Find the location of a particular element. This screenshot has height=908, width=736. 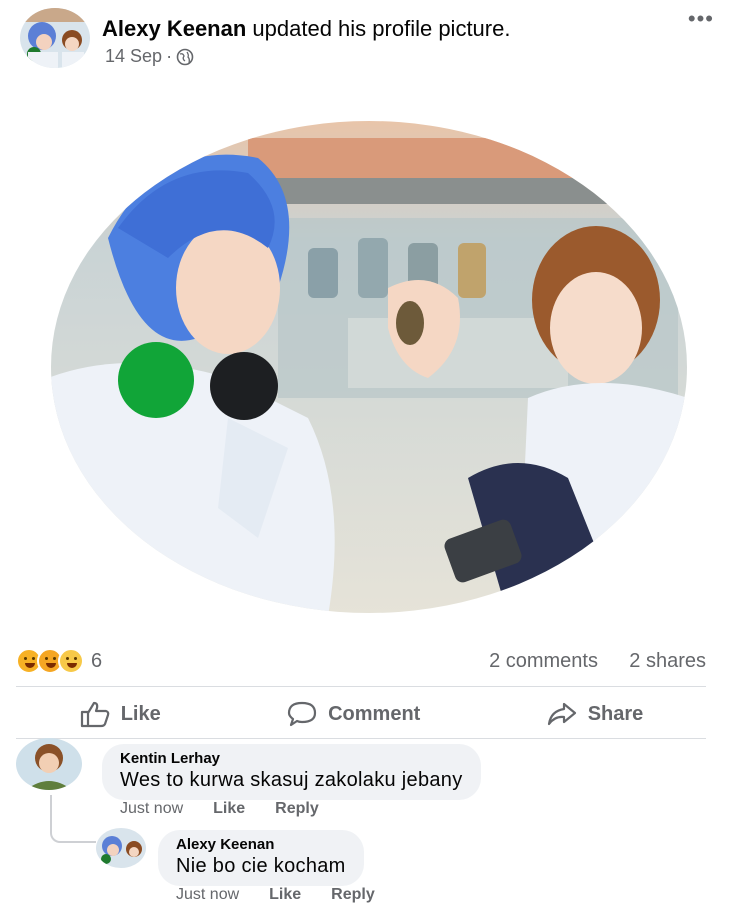

more-options-icon: ••• is located at coordinates (701, 19).